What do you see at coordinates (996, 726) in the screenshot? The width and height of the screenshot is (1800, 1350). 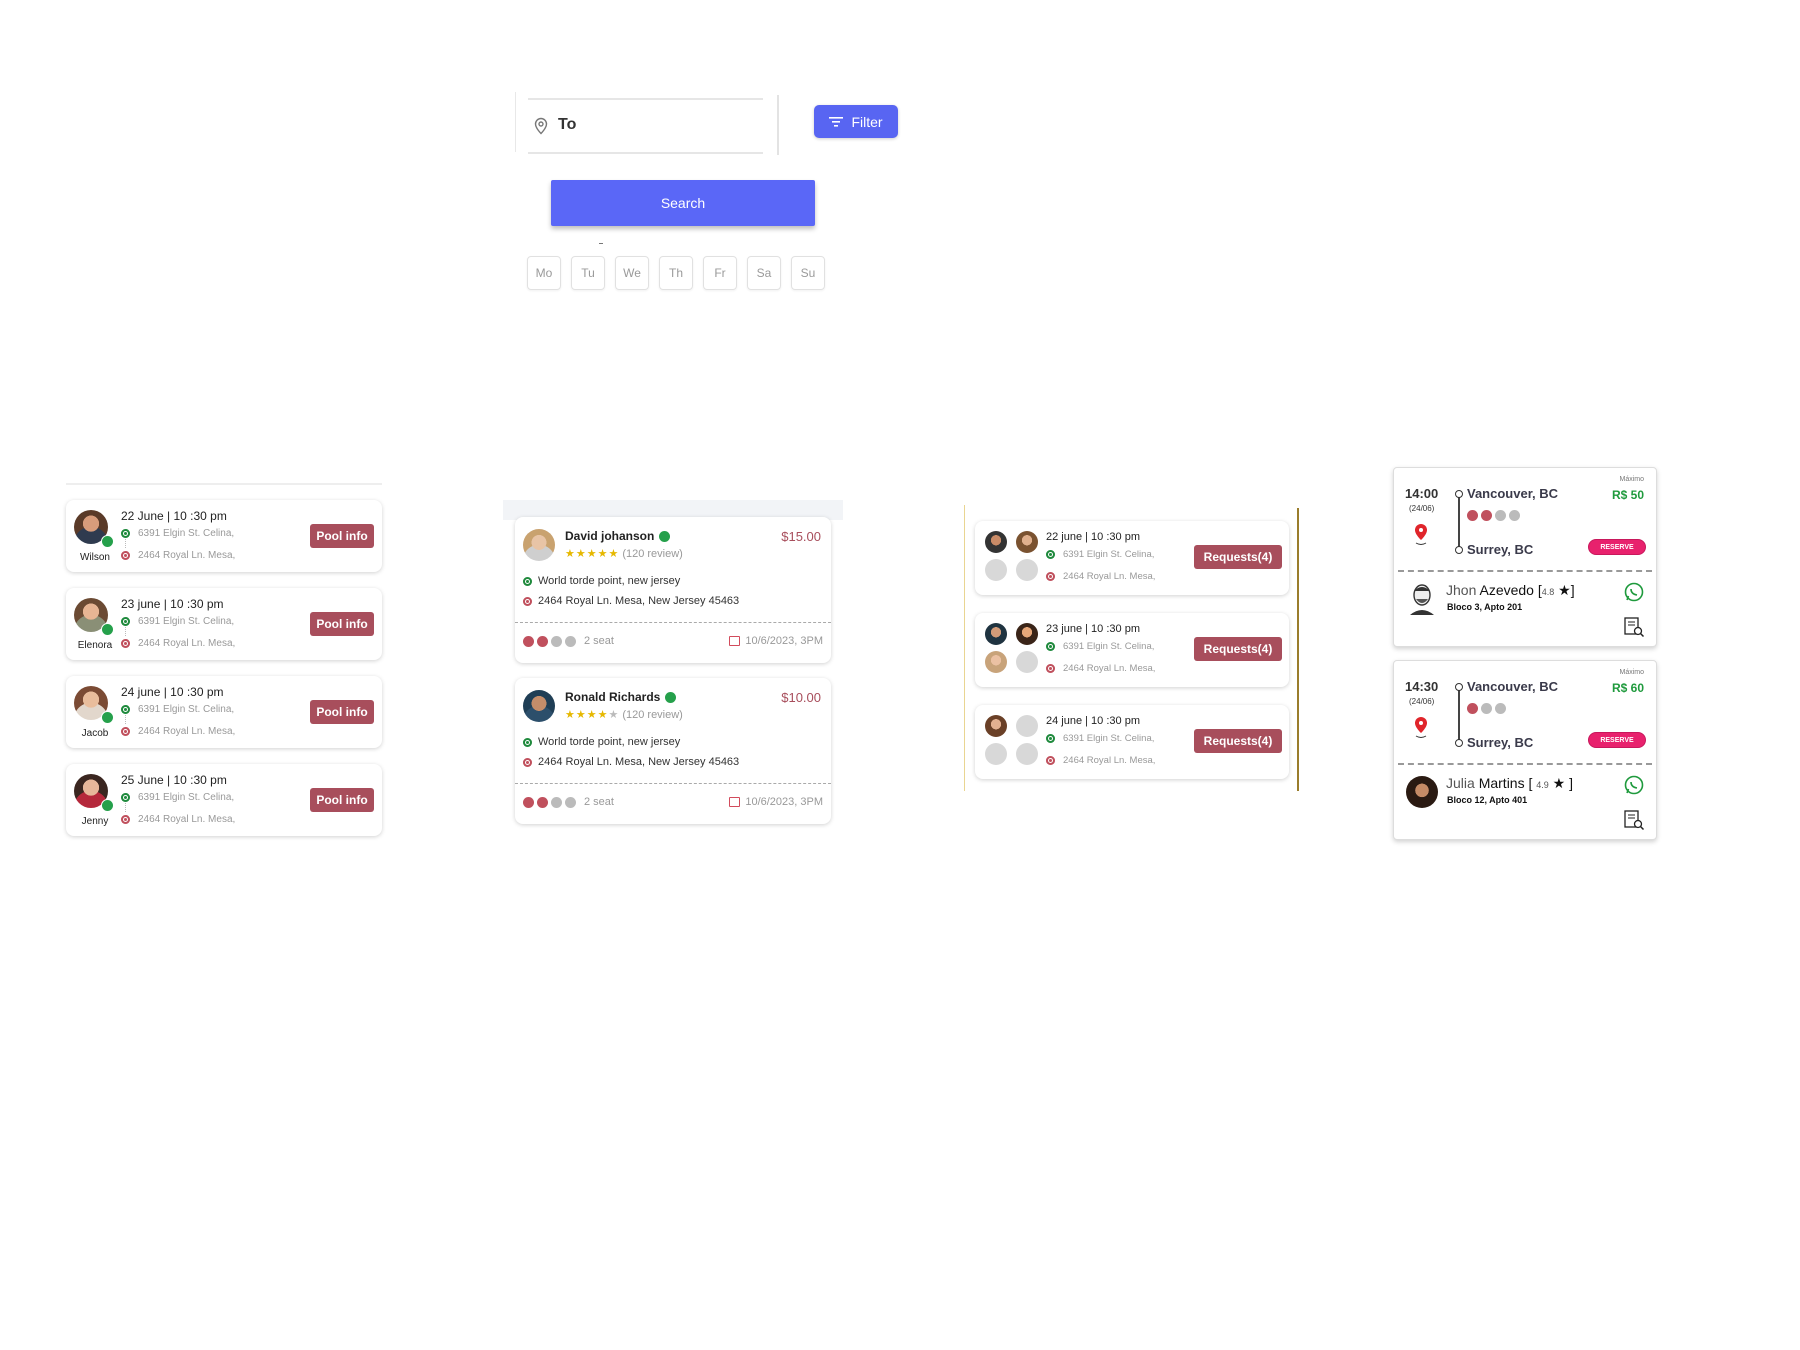 I see `passenger-avatar` at bounding box center [996, 726].